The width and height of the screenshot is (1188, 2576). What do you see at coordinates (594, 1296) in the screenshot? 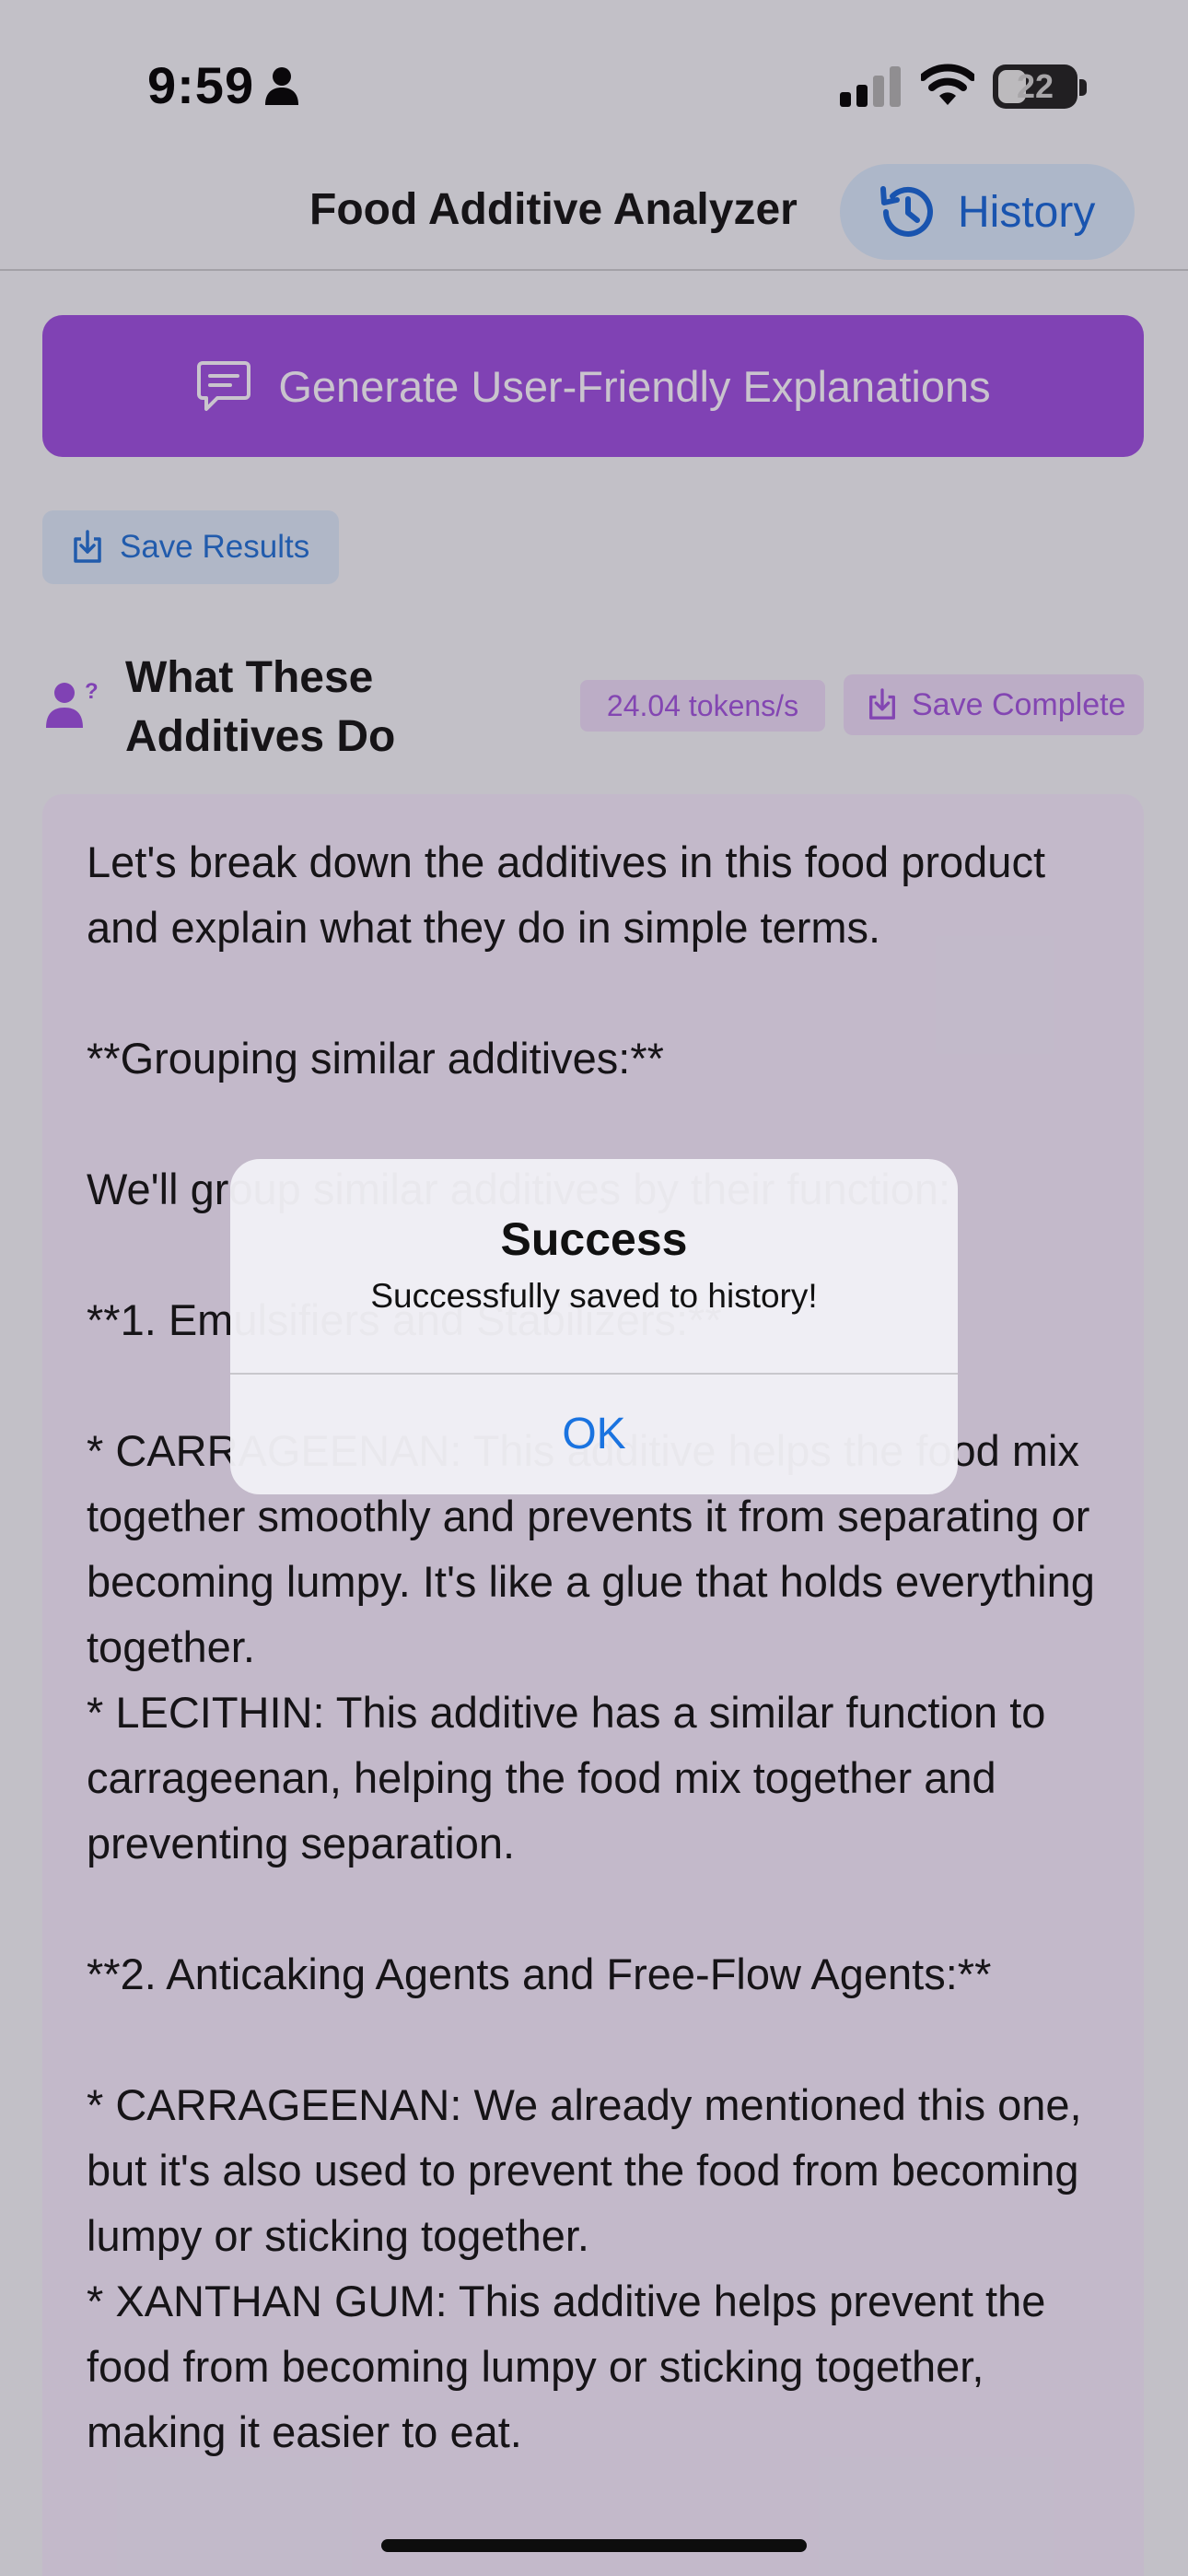
I see `alert-message: Successfully saved to history!` at bounding box center [594, 1296].